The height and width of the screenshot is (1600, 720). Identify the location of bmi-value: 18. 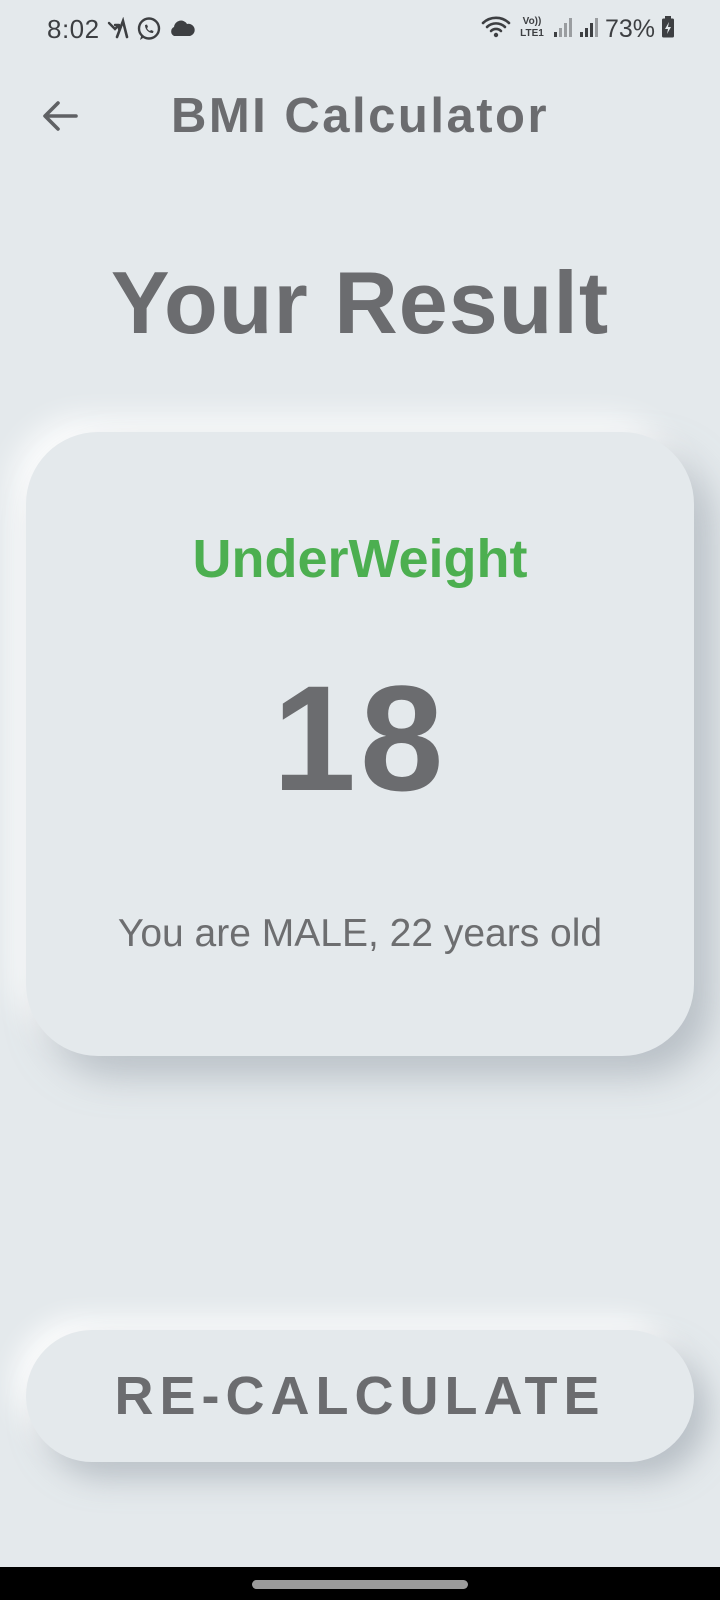
(360, 738).